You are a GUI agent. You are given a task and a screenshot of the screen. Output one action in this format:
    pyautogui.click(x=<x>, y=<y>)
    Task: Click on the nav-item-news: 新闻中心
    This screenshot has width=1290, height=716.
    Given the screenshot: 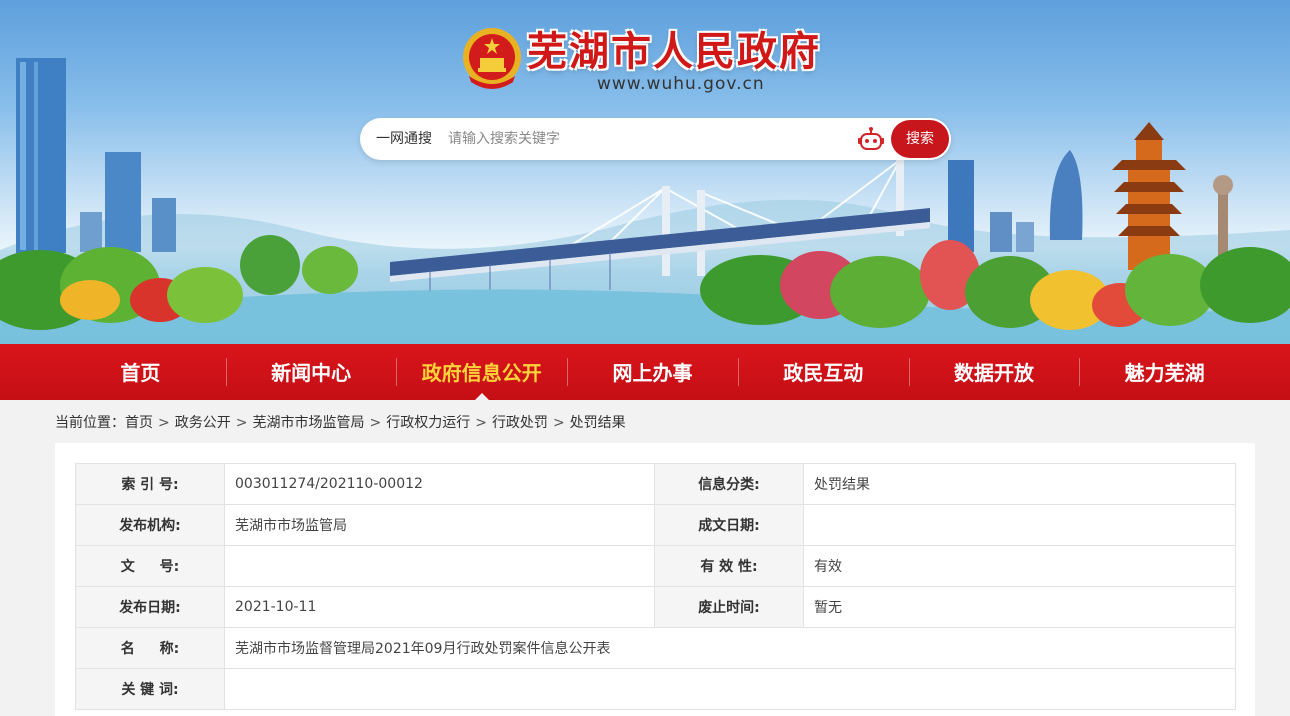 What is the action you would take?
    pyautogui.click(x=311, y=372)
    